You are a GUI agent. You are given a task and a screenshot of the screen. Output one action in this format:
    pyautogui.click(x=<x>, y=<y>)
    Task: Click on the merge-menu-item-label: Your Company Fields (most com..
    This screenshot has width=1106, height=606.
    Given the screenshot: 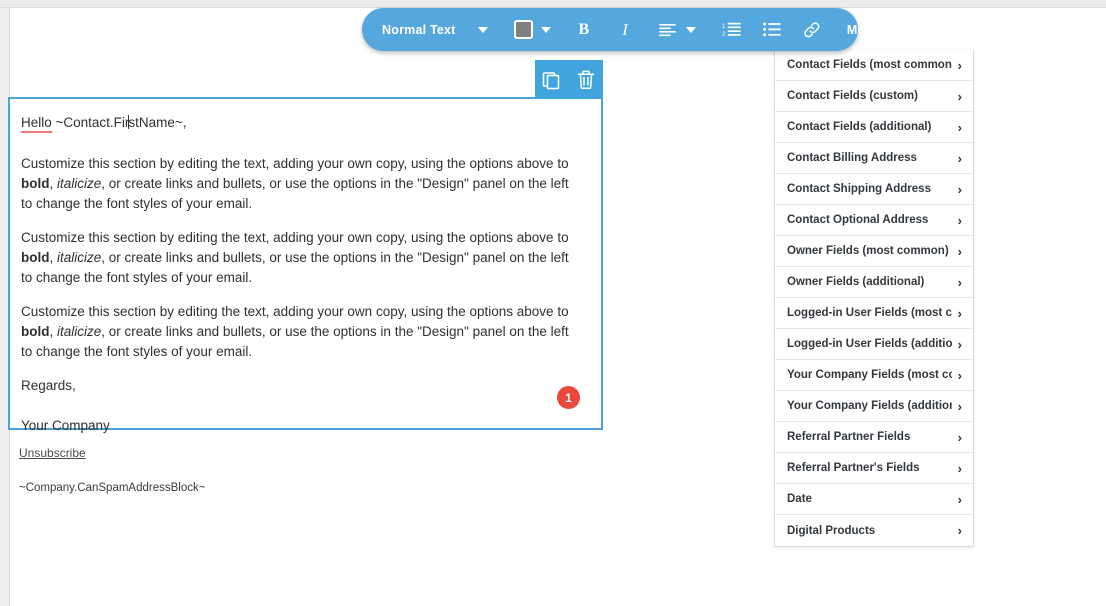 What is the action you would take?
    pyautogui.click(x=869, y=375)
    